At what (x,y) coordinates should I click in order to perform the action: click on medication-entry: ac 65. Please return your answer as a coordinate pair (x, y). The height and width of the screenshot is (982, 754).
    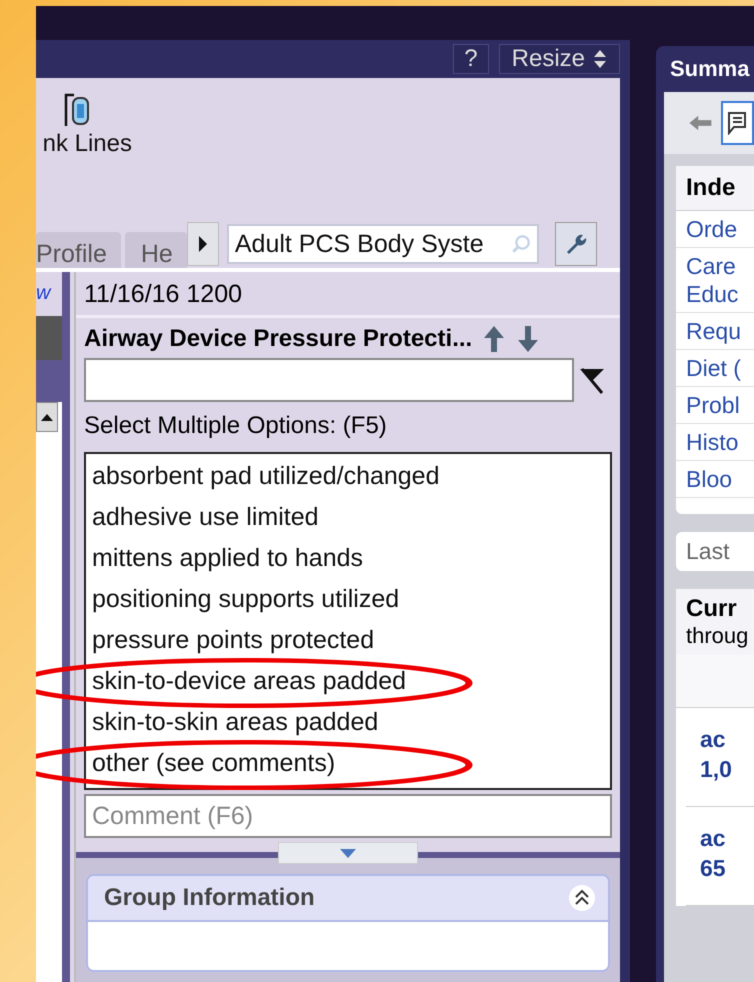
    Looking at the image, I should click on (720, 856).